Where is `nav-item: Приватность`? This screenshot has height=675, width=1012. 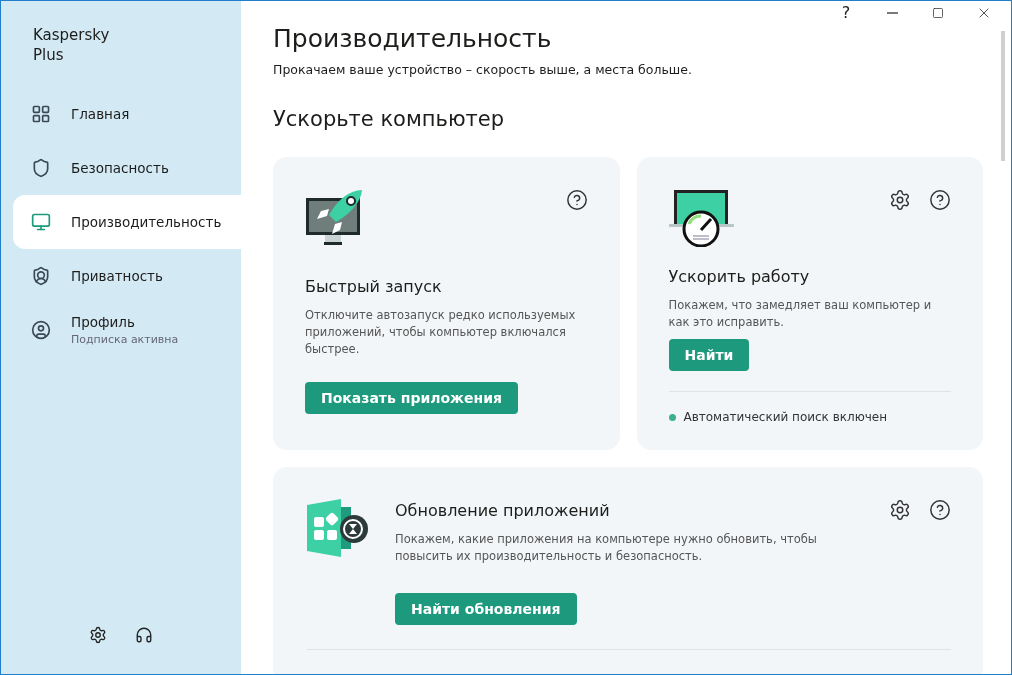
nav-item: Приватность is located at coordinates (127, 276).